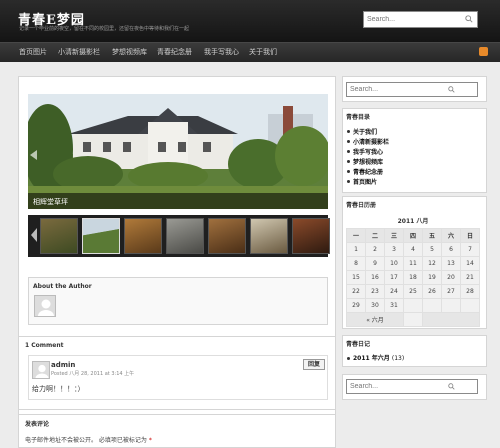 The width and height of the screenshot is (500, 448). Describe the element at coordinates (451, 235) in the screenshot. I see `weekday-label: 六` at that location.